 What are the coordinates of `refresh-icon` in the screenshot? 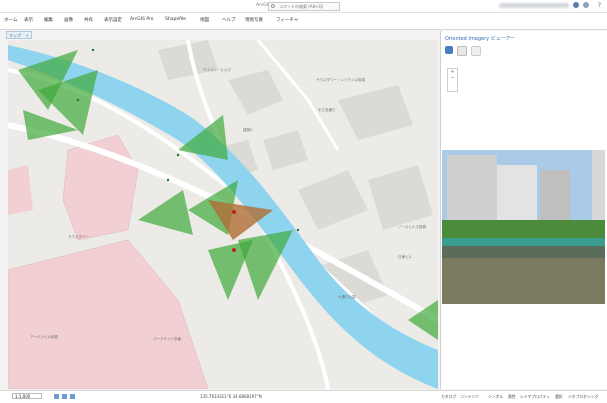 It's located at (72, 396).